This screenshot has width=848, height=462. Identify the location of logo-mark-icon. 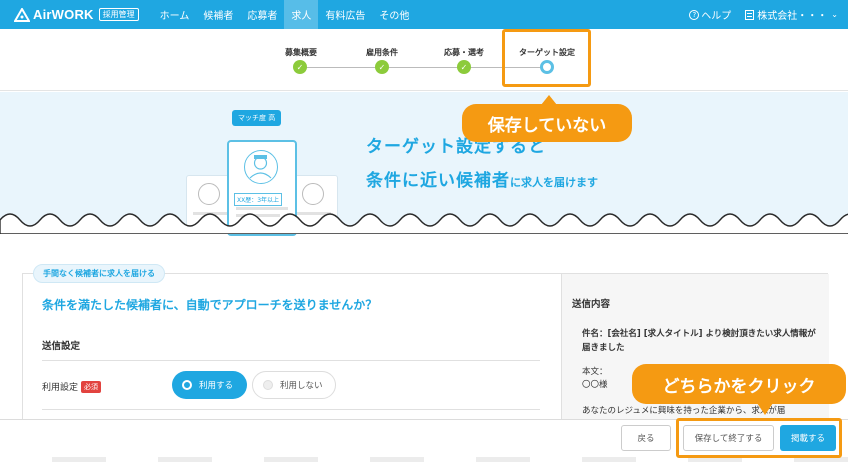
(22, 14).